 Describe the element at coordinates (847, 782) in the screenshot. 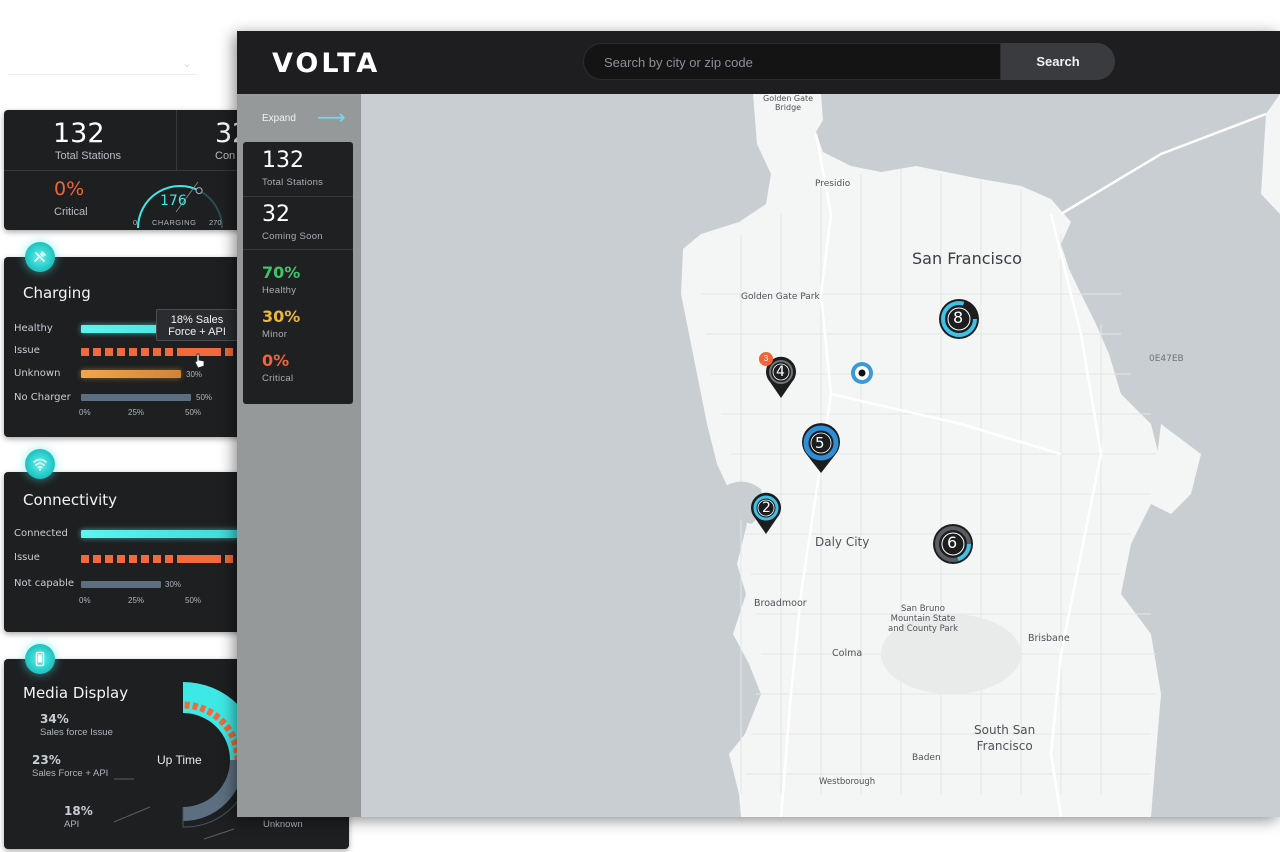

I see `map-label: Westborough` at that location.